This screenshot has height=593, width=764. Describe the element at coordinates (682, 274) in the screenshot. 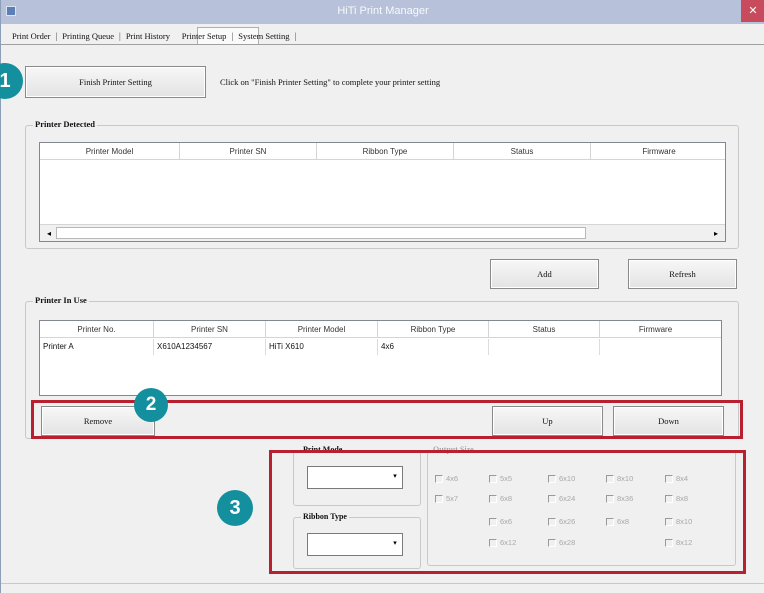

I see `refresh-button: Refresh` at that location.